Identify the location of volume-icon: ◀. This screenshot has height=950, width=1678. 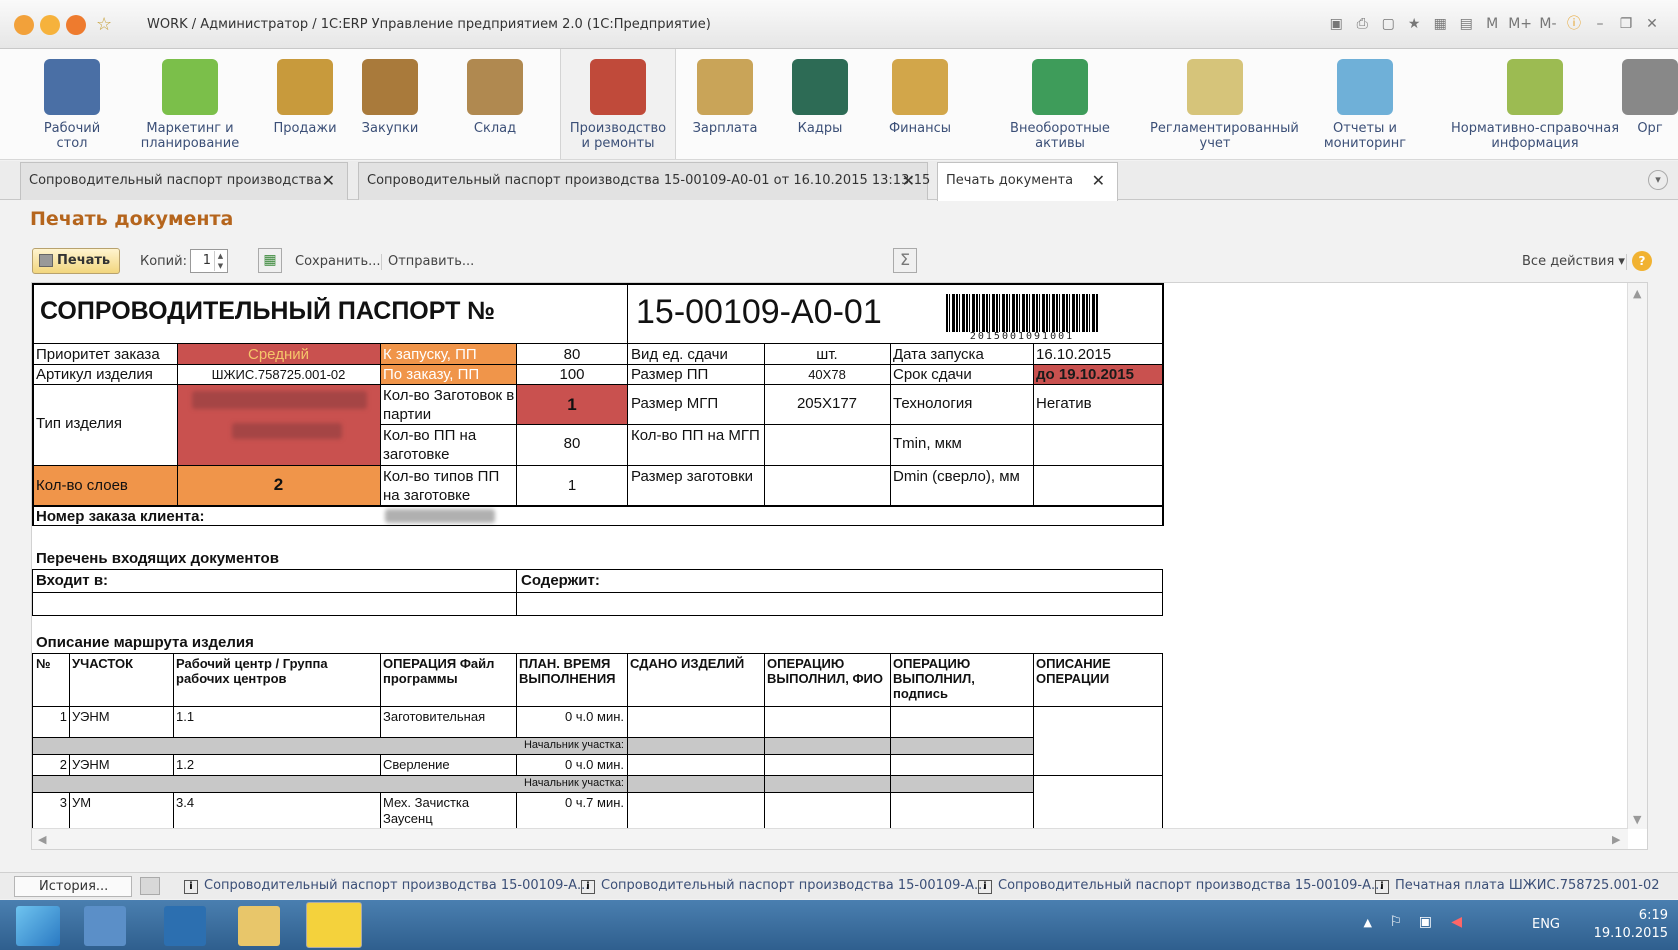
(1456, 922).